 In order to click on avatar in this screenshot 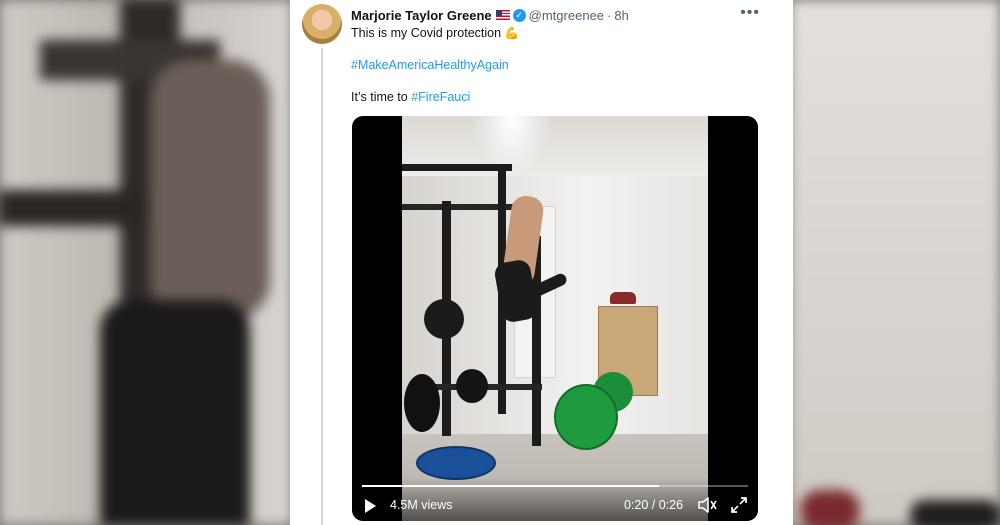, I will do `click(322, 24)`.